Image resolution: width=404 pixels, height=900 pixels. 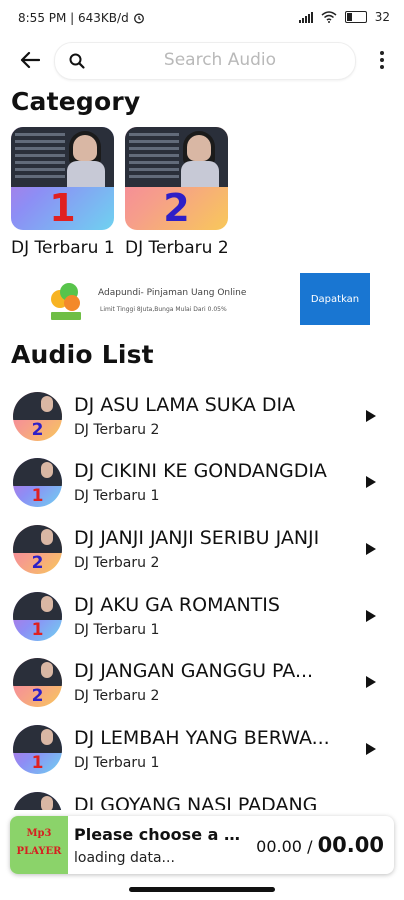 I want to click on search-input: Search Audio, so click(x=205, y=61).